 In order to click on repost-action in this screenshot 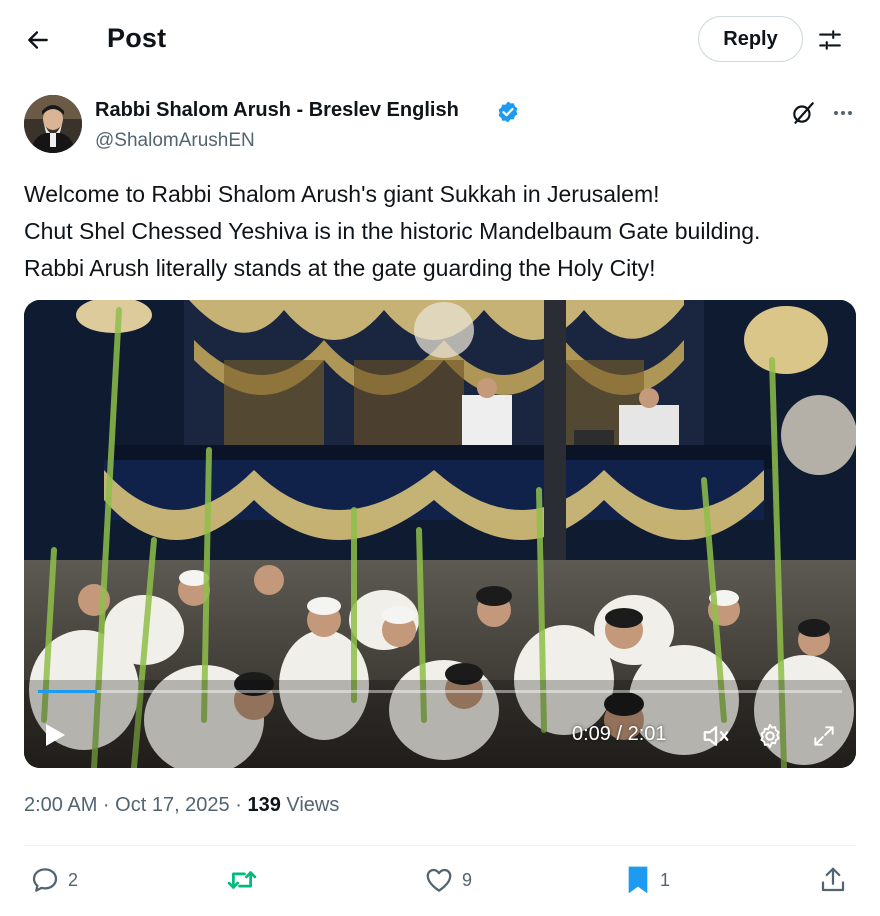, I will do `click(246, 880)`.